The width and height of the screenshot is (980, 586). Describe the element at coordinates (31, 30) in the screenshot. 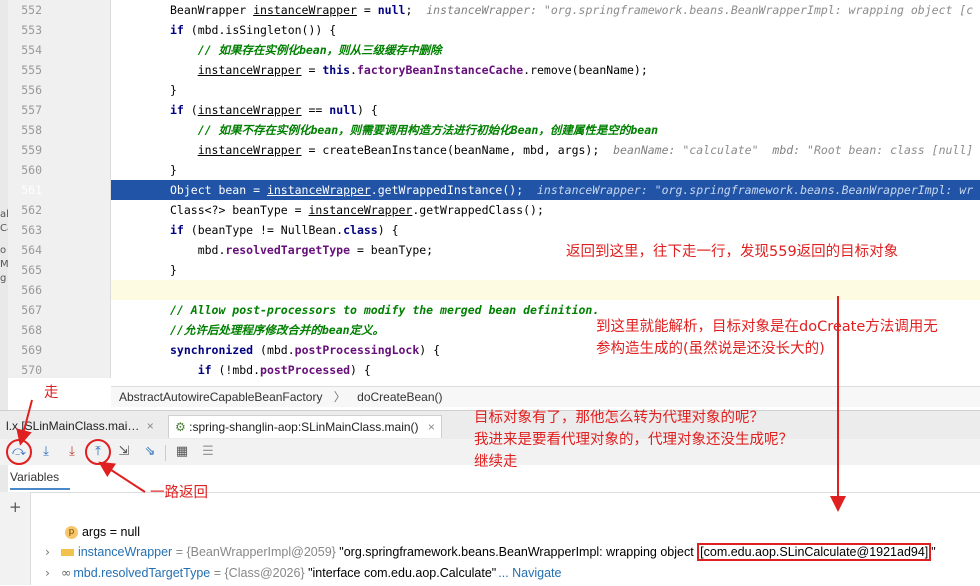

I see `line-number: 553` at that location.